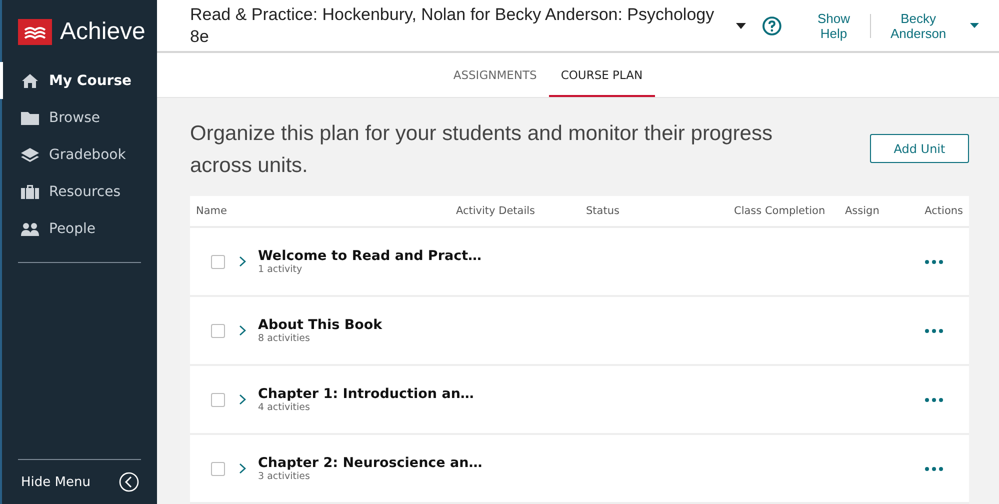 The height and width of the screenshot is (504, 999). What do you see at coordinates (78, 228) in the screenshot?
I see `nav-item: People` at bounding box center [78, 228].